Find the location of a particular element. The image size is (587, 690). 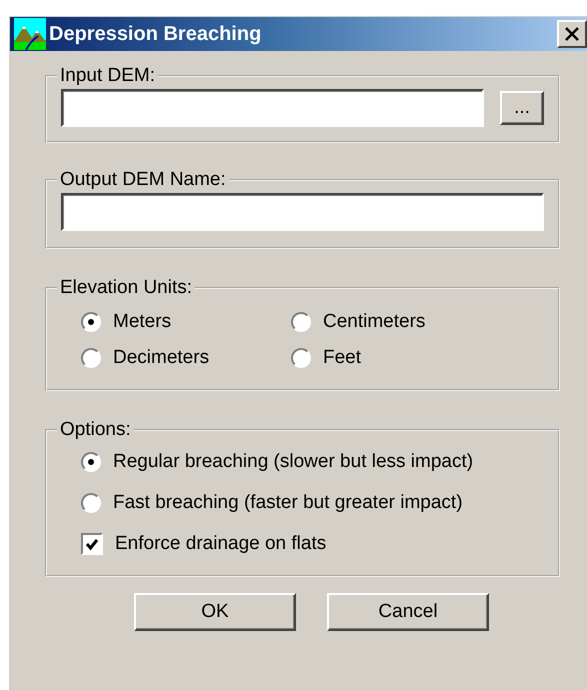

check-icon is located at coordinates (92, 544).